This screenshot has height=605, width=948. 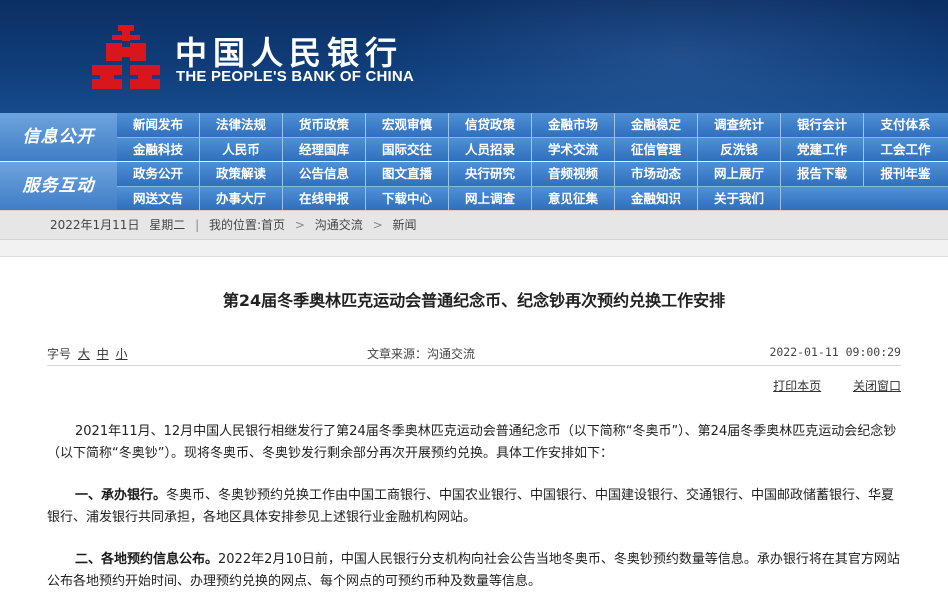 I want to click on nav-item: 金融市场, so click(x=573, y=125).